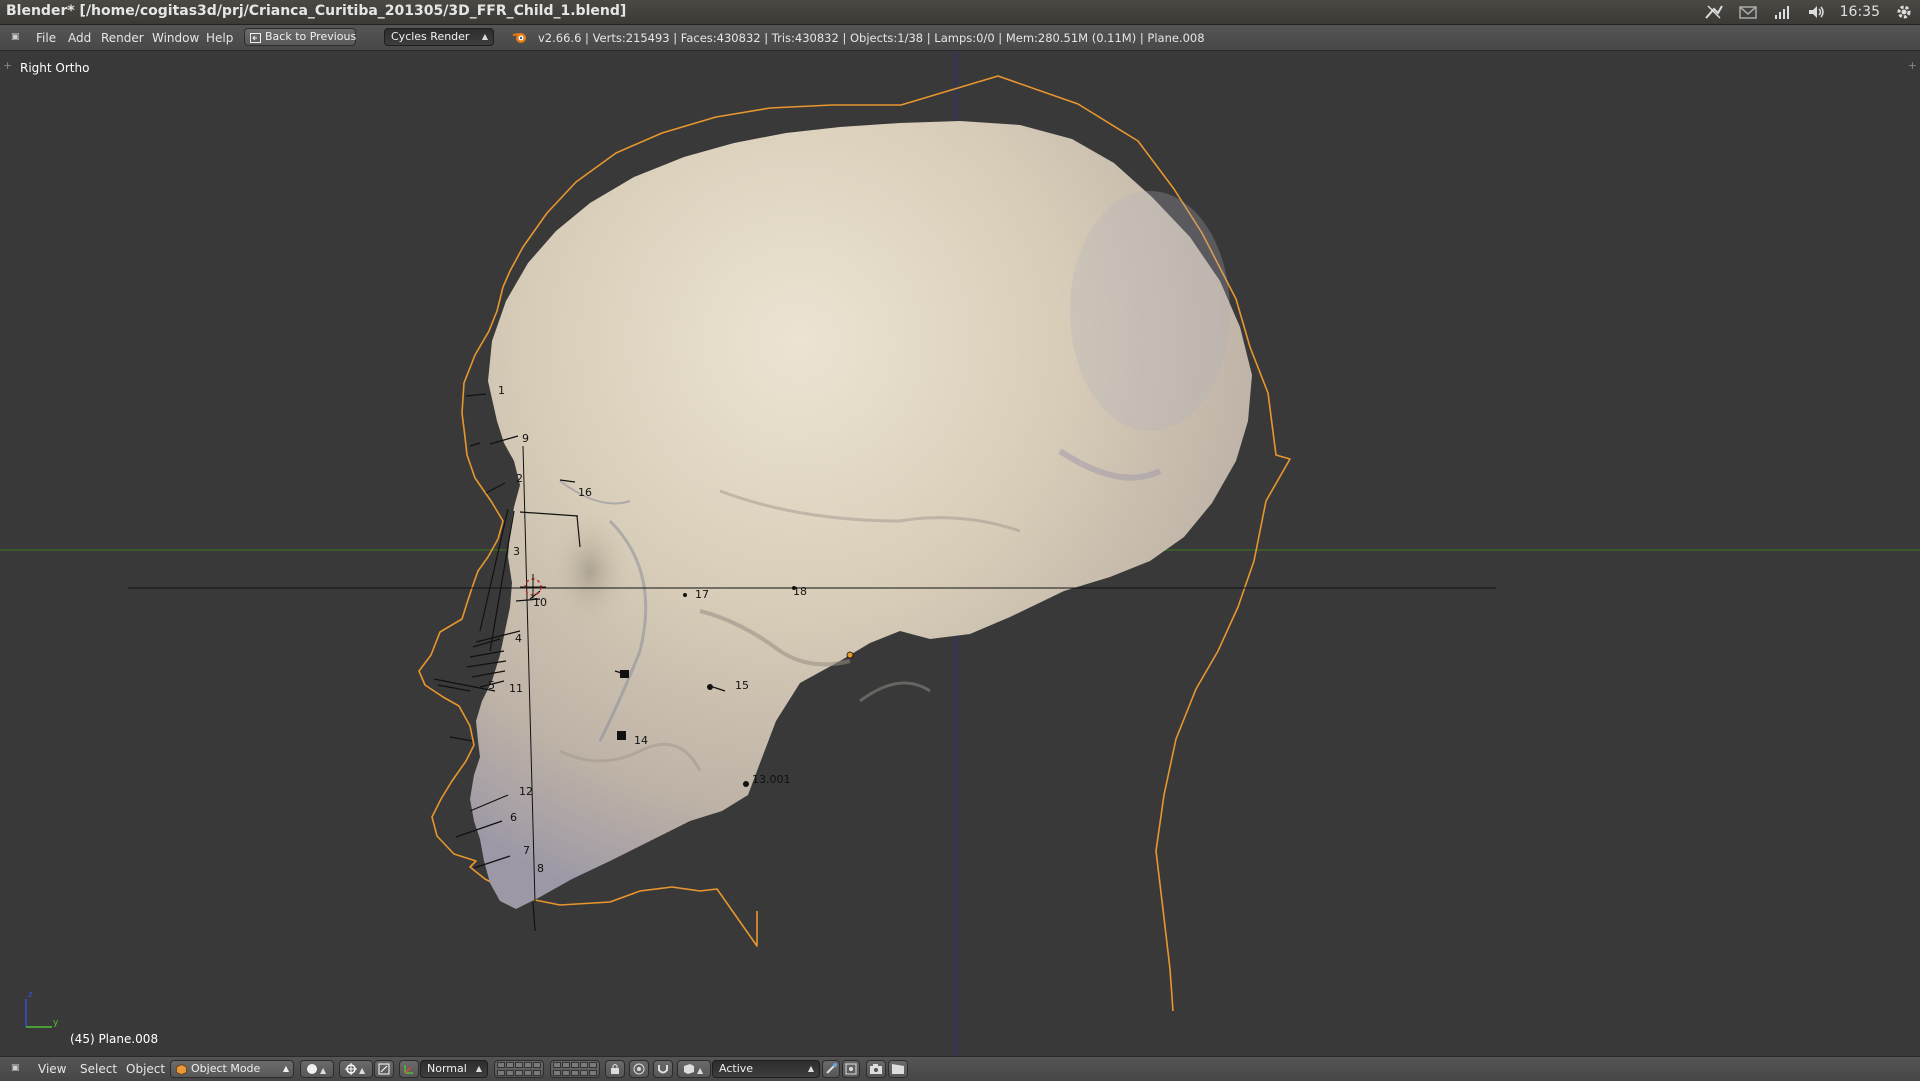  I want to click on network-icon, so click(1714, 12).